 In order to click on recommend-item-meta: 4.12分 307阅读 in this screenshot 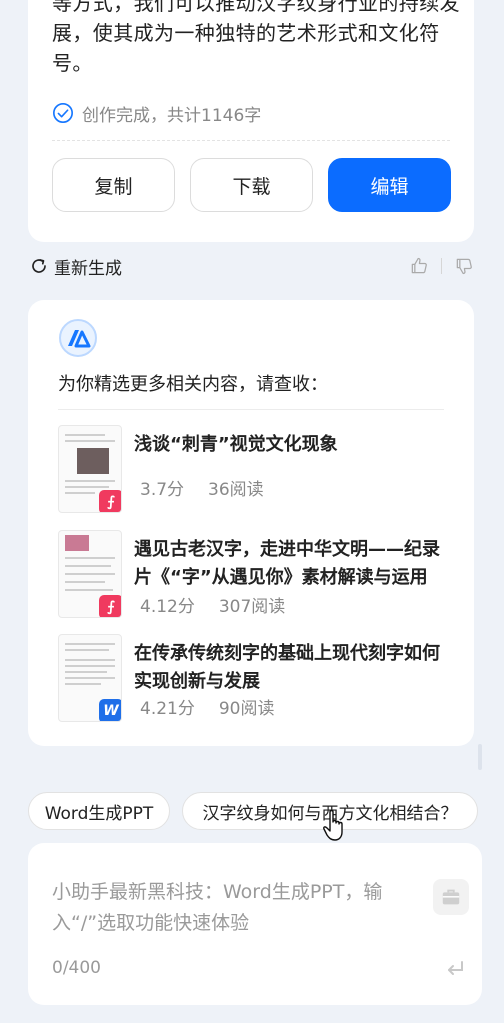, I will do `click(212, 604)`.